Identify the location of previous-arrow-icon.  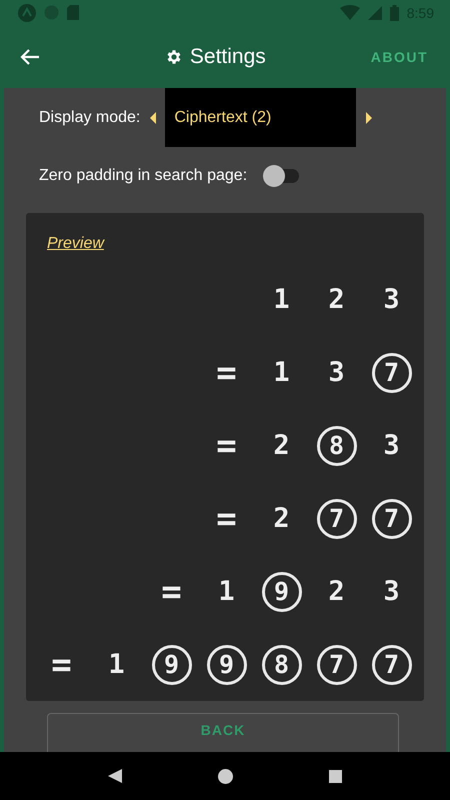
(153, 118).